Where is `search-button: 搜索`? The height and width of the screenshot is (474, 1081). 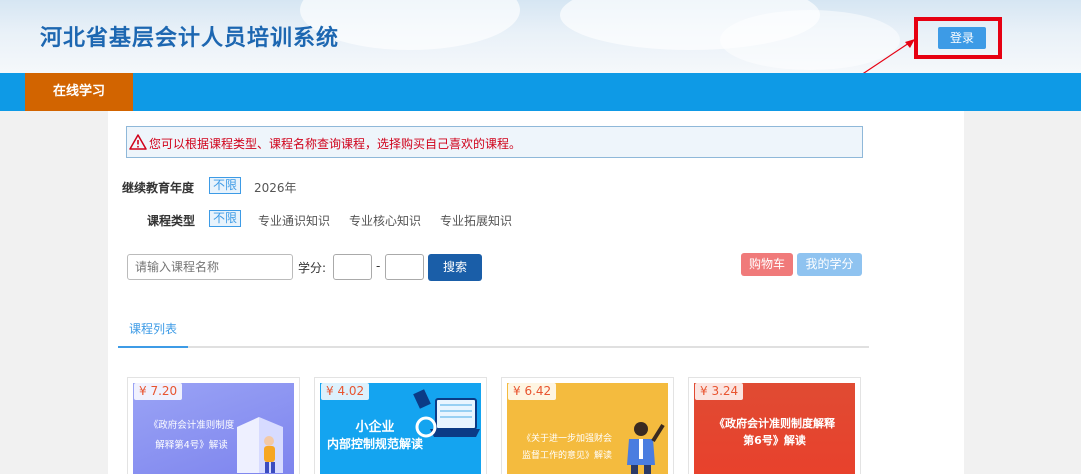
search-button: 搜索 is located at coordinates (455, 267).